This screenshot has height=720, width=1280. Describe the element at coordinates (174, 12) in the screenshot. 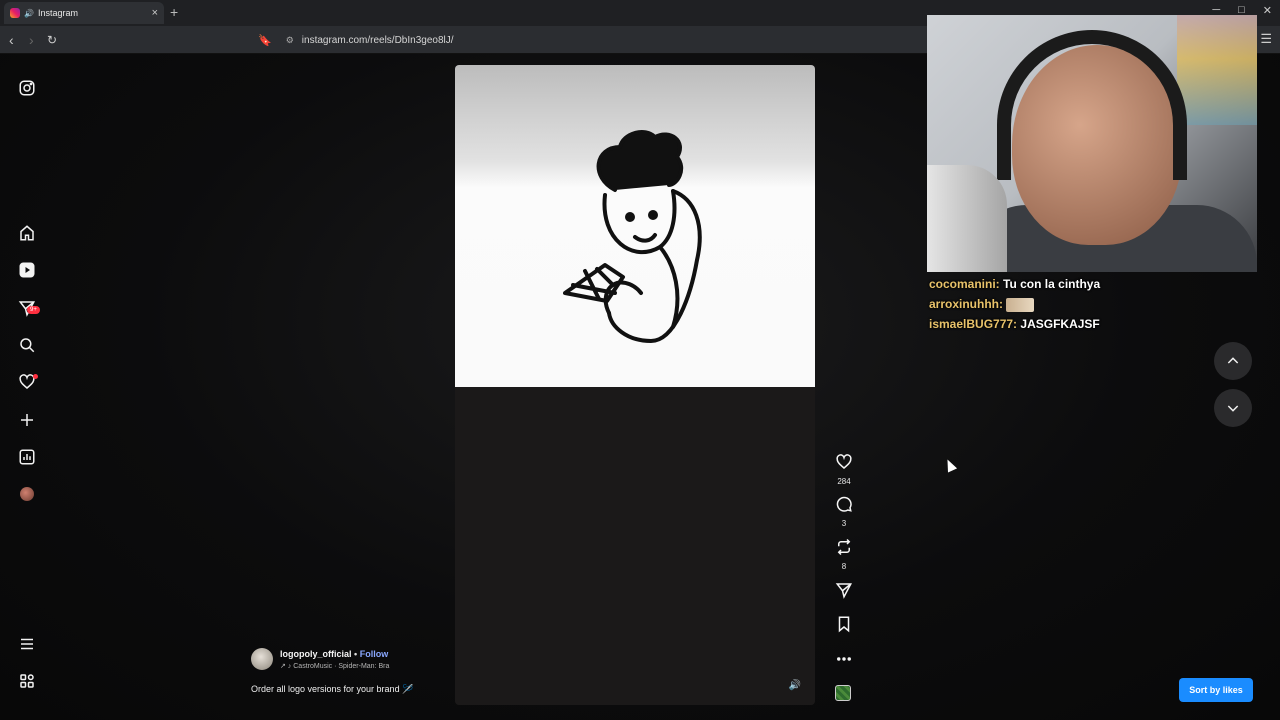

I see `new-tab-button: +` at that location.